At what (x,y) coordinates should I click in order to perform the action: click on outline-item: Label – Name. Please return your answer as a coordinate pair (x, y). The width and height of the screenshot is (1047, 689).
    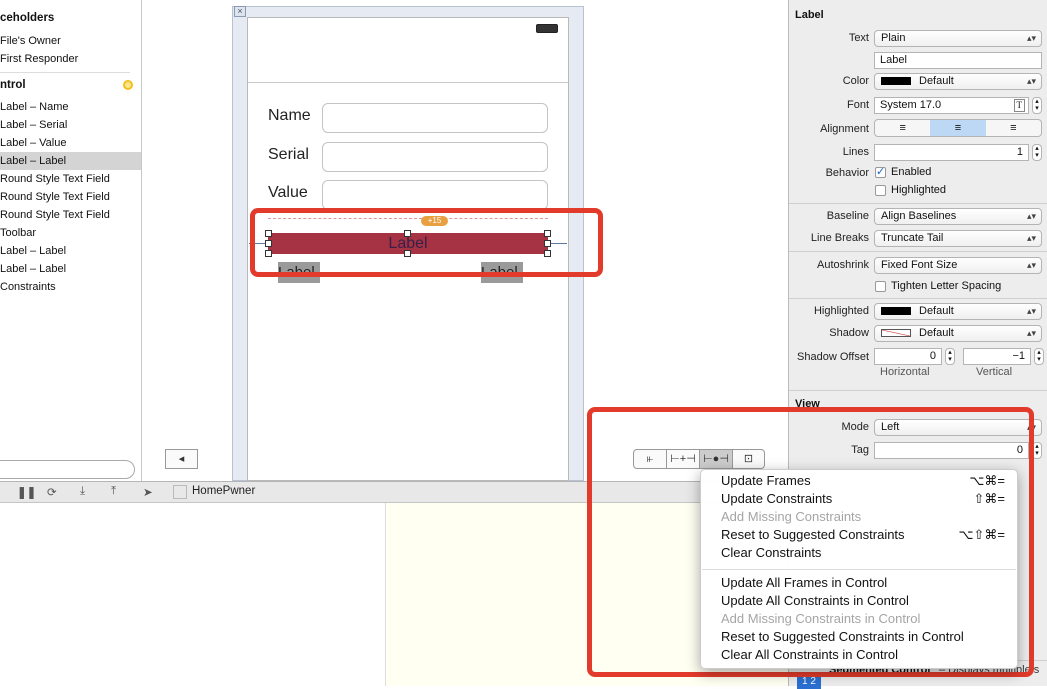
    Looking at the image, I should click on (70, 107).